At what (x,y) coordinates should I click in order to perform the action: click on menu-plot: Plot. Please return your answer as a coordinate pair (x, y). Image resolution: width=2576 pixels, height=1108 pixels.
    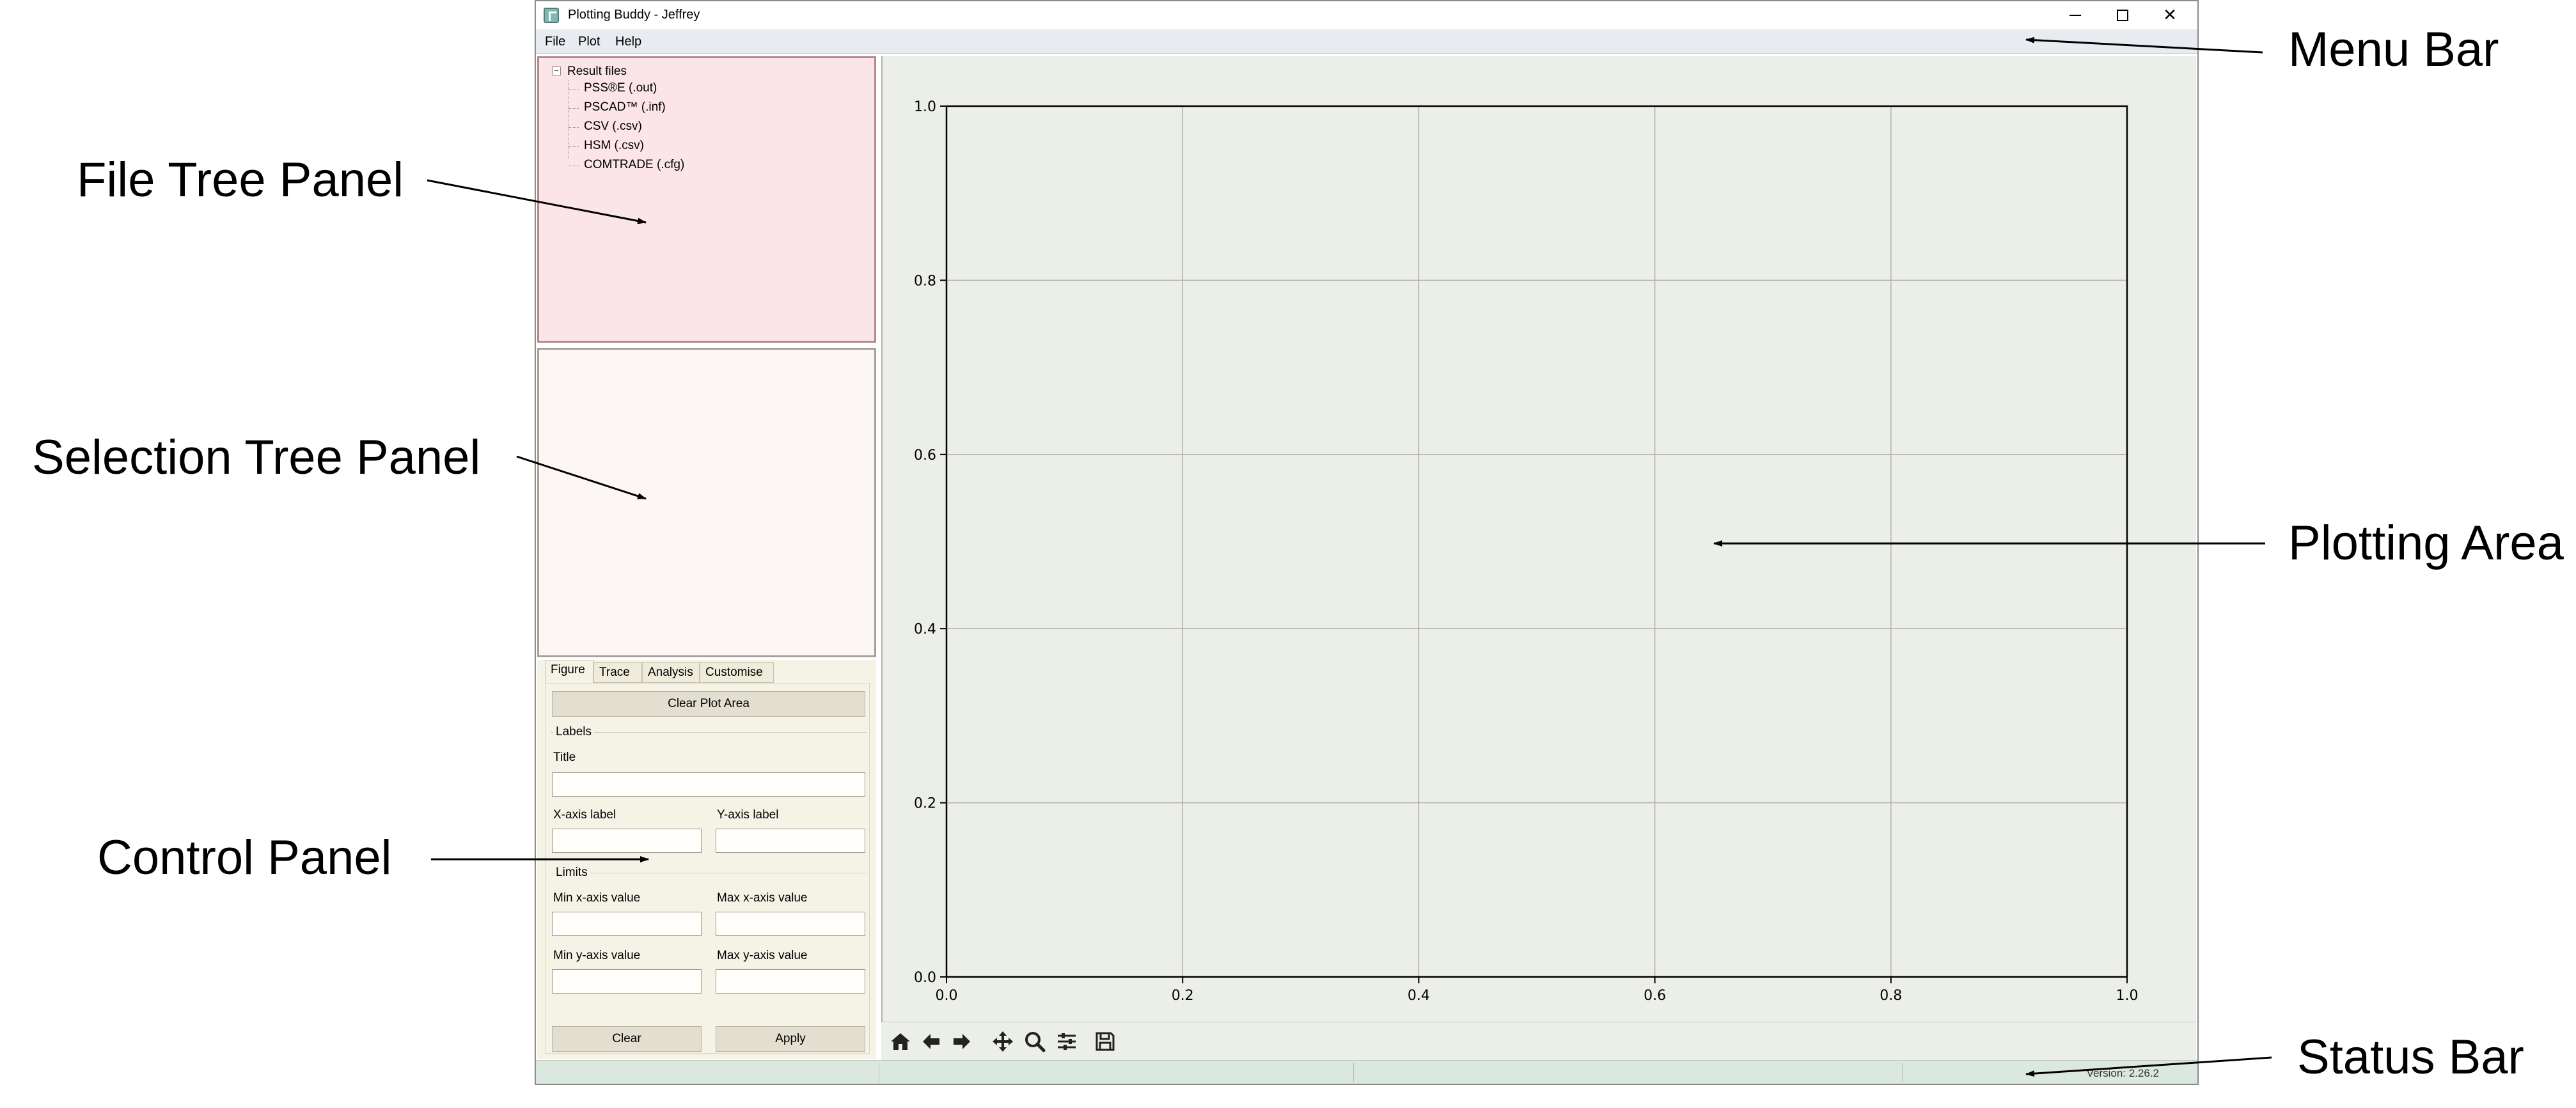
    Looking at the image, I should click on (589, 42).